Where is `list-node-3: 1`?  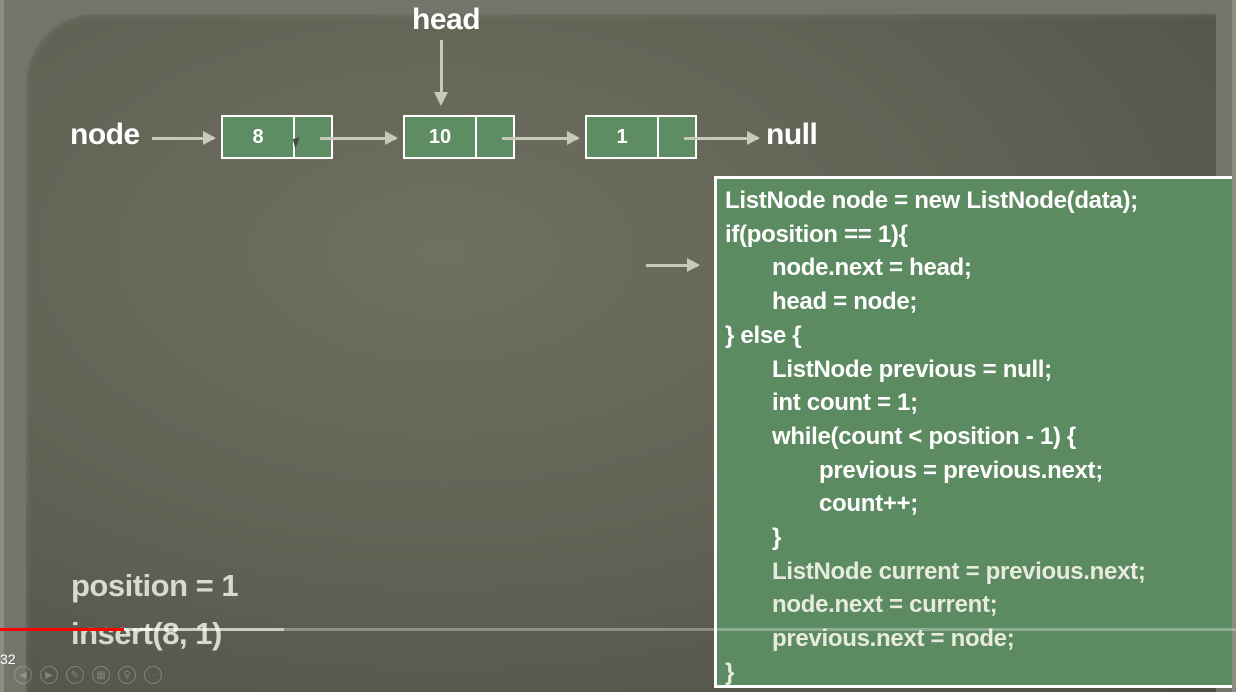
list-node-3: 1 is located at coordinates (641, 137).